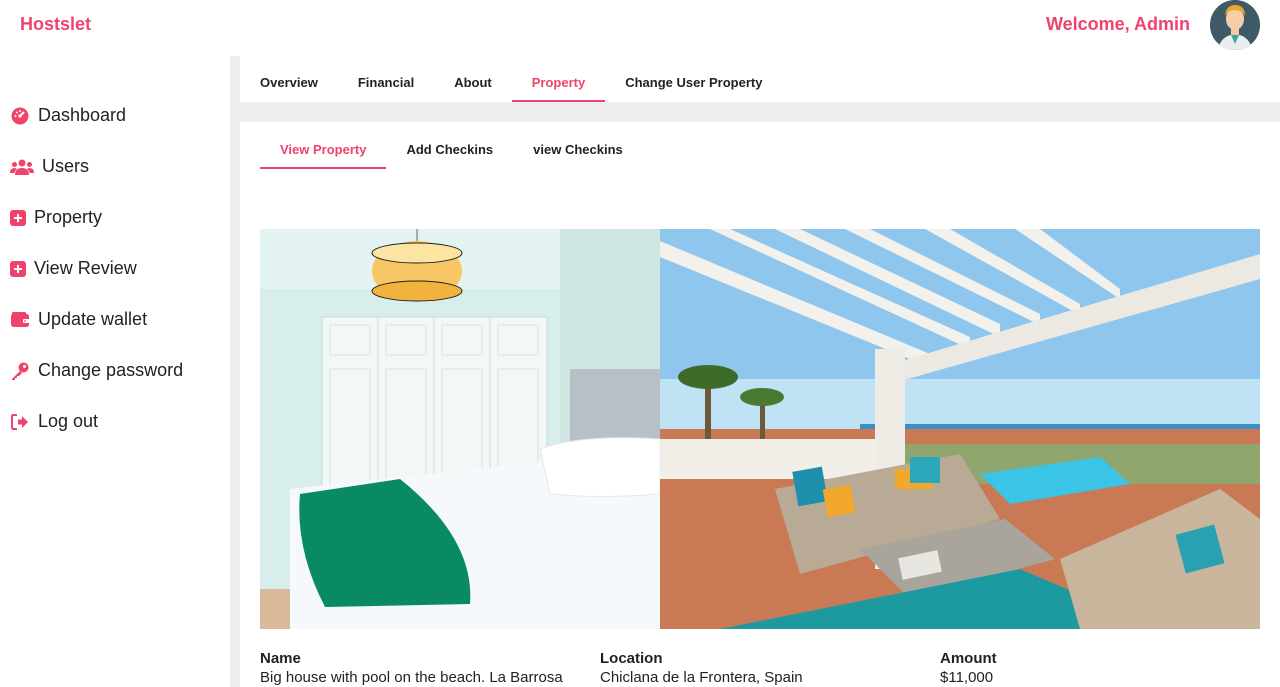 This screenshot has height=687, width=1280. I want to click on welcome-text: Welcome, Admin, so click(1117, 24).